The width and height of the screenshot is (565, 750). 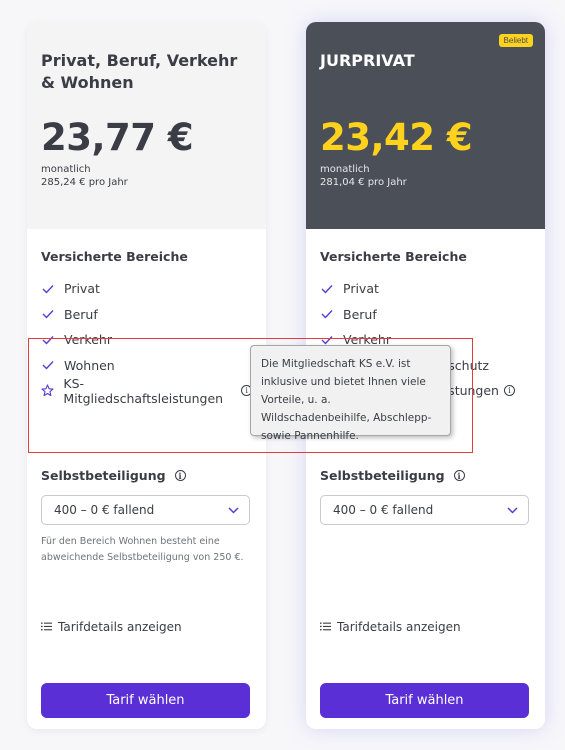 I want to click on feature-label: Verkehr, so click(x=88, y=340).